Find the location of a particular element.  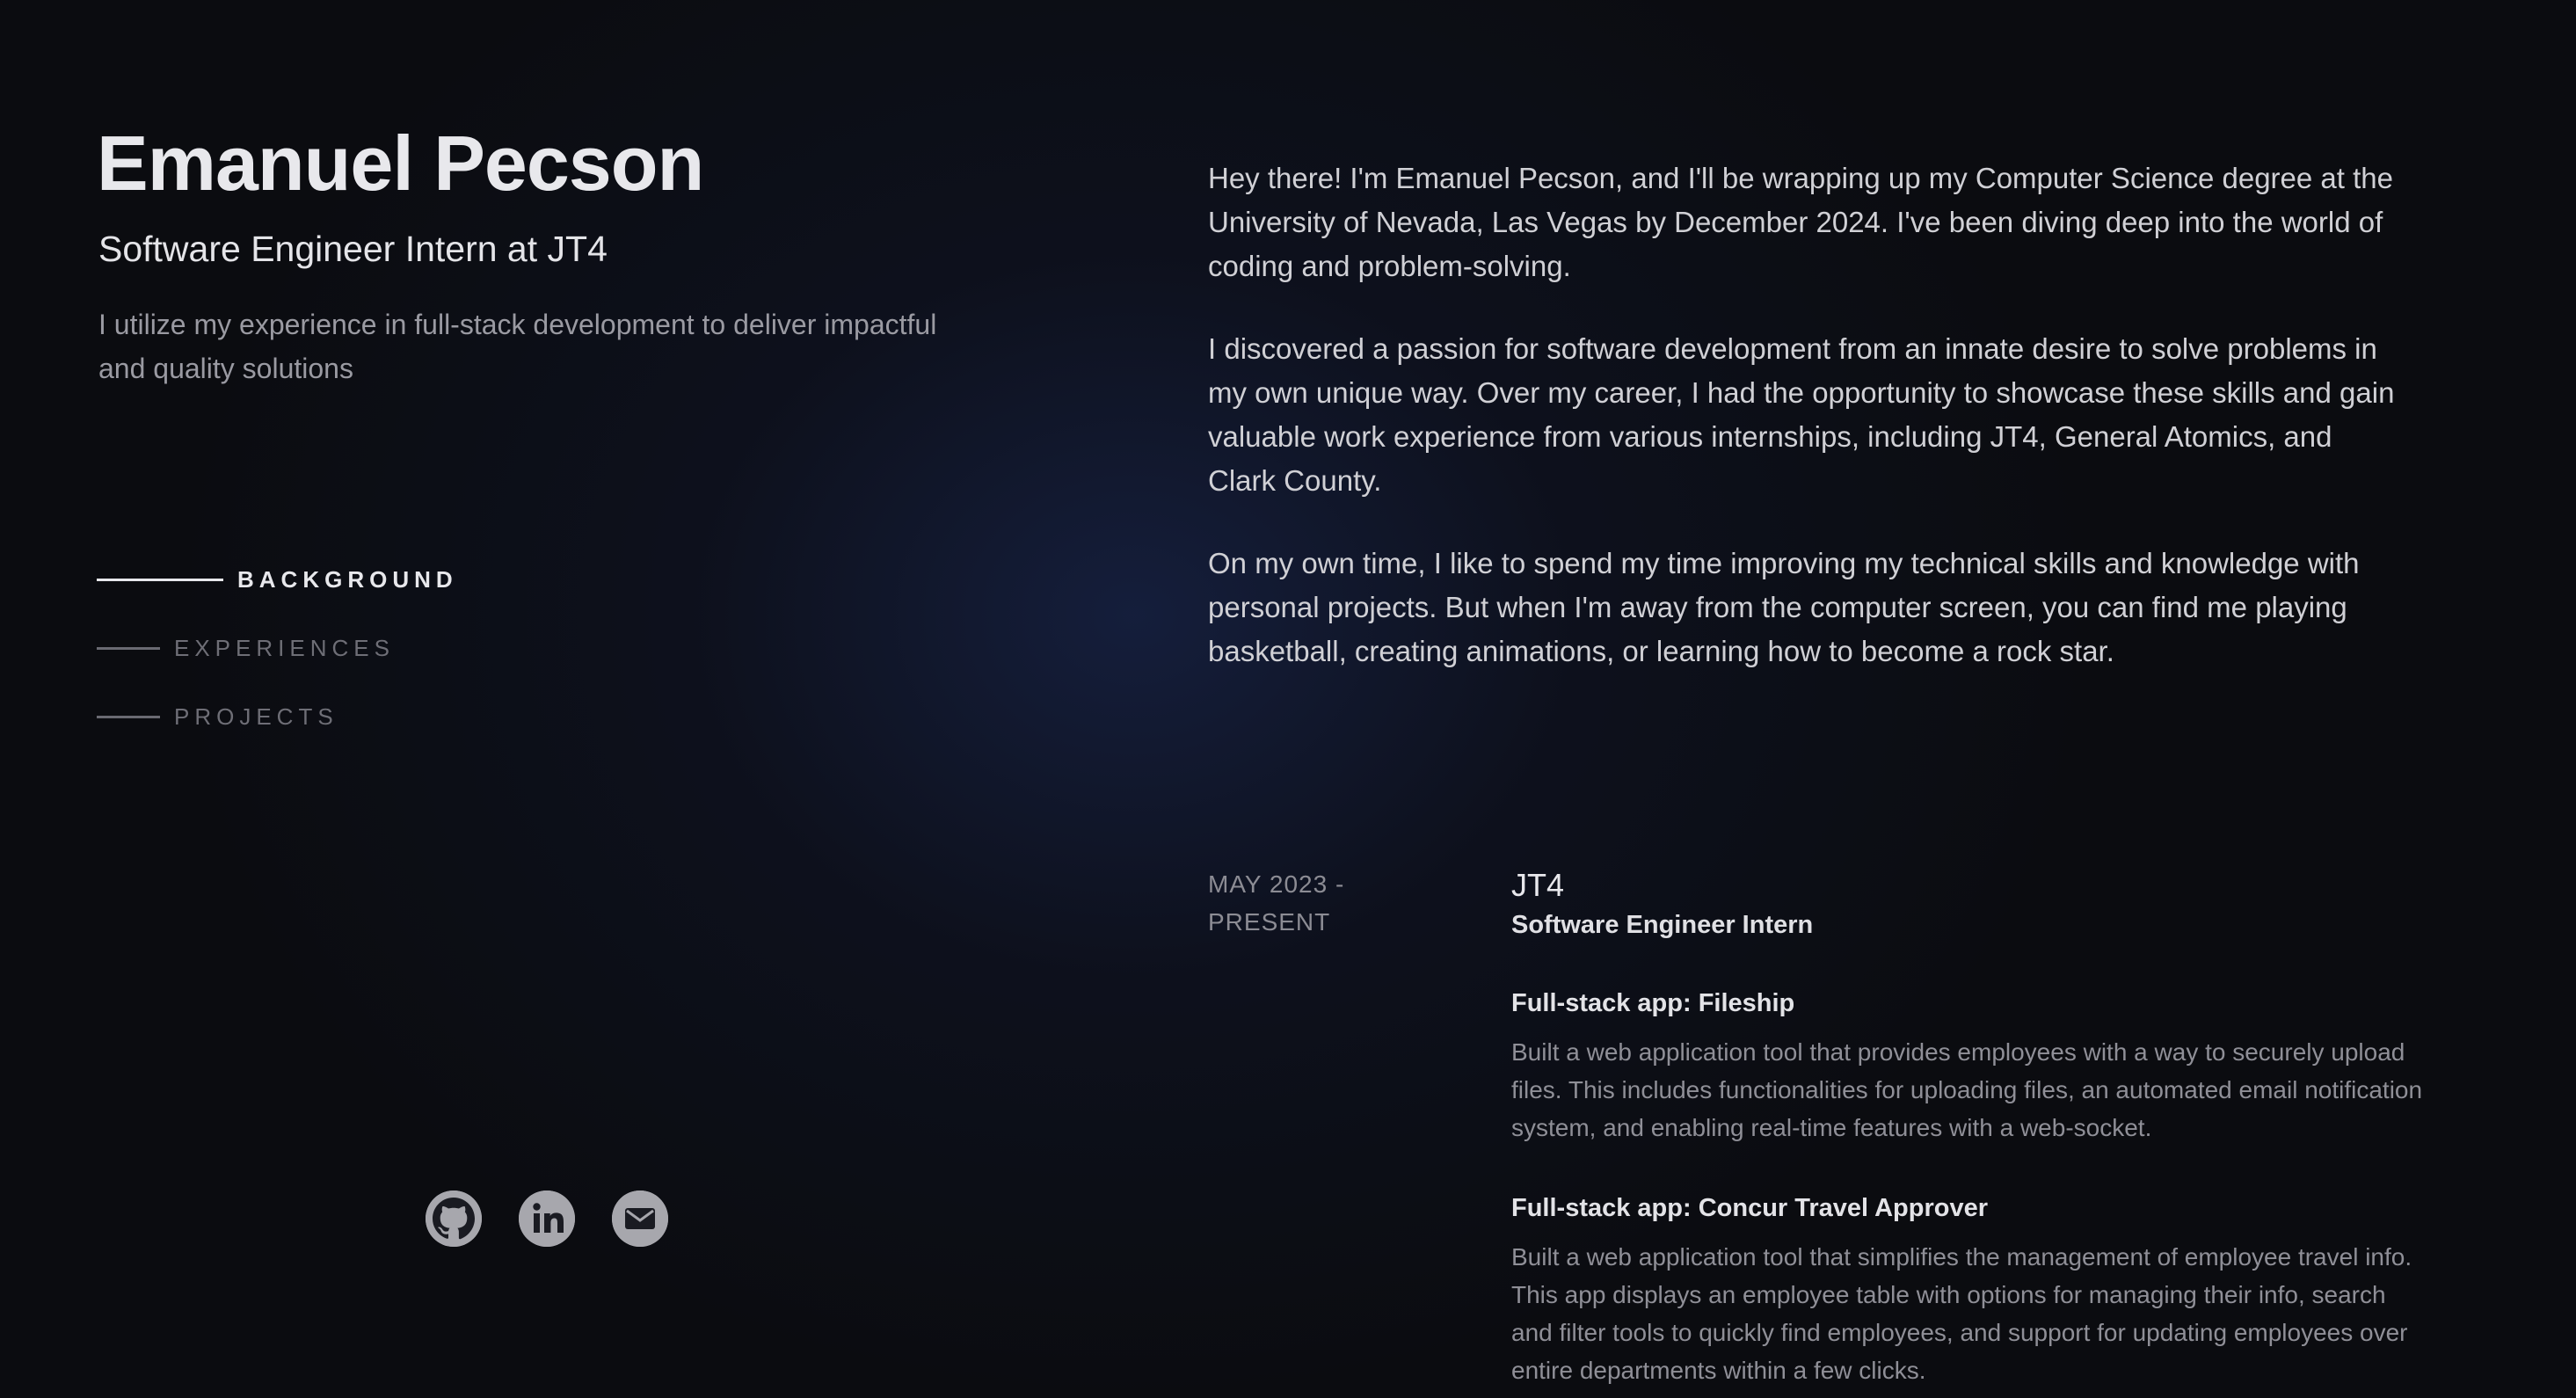

section-nav: BACKGROUND EXPERIENCES PROJECTS is located at coordinates (277, 648).